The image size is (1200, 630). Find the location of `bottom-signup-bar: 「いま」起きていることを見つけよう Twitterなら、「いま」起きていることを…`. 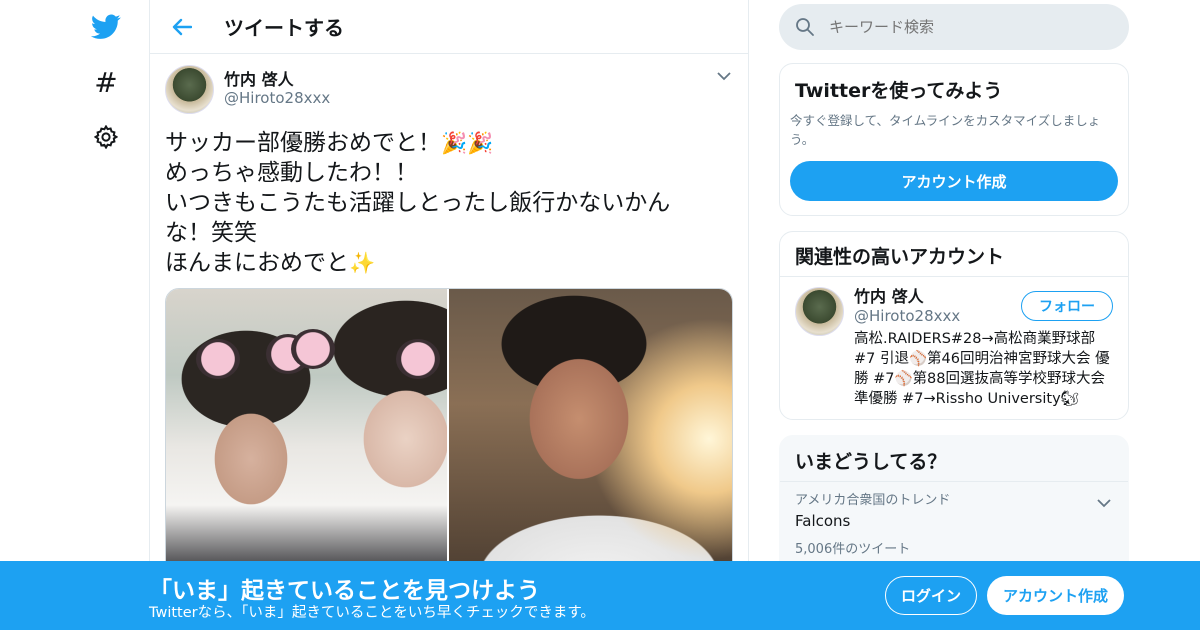

bottom-signup-bar: 「いま」起きていることを見つけよう Twitterなら、「いま」起きていることを… is located at coordinates (600, 595).